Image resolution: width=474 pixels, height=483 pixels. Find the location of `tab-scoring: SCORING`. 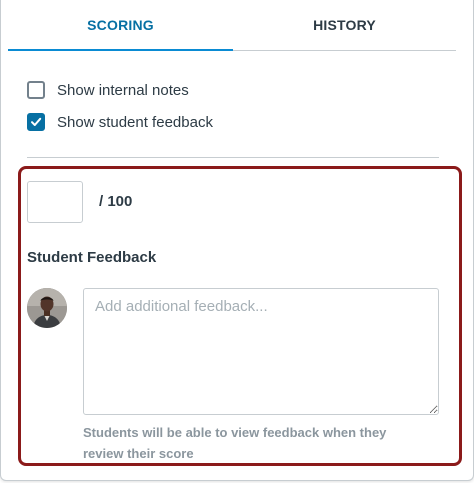

tab-scoring: SCORING is located at coordinates (120, 25).